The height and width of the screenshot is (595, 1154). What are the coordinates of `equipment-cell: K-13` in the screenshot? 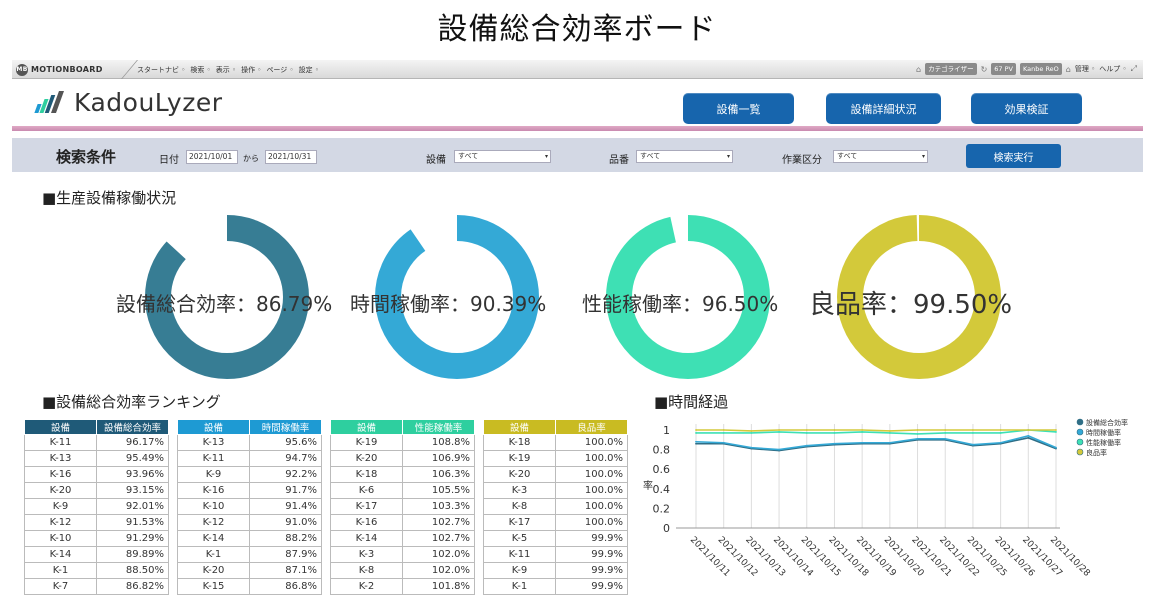 It's located at (60, 458).